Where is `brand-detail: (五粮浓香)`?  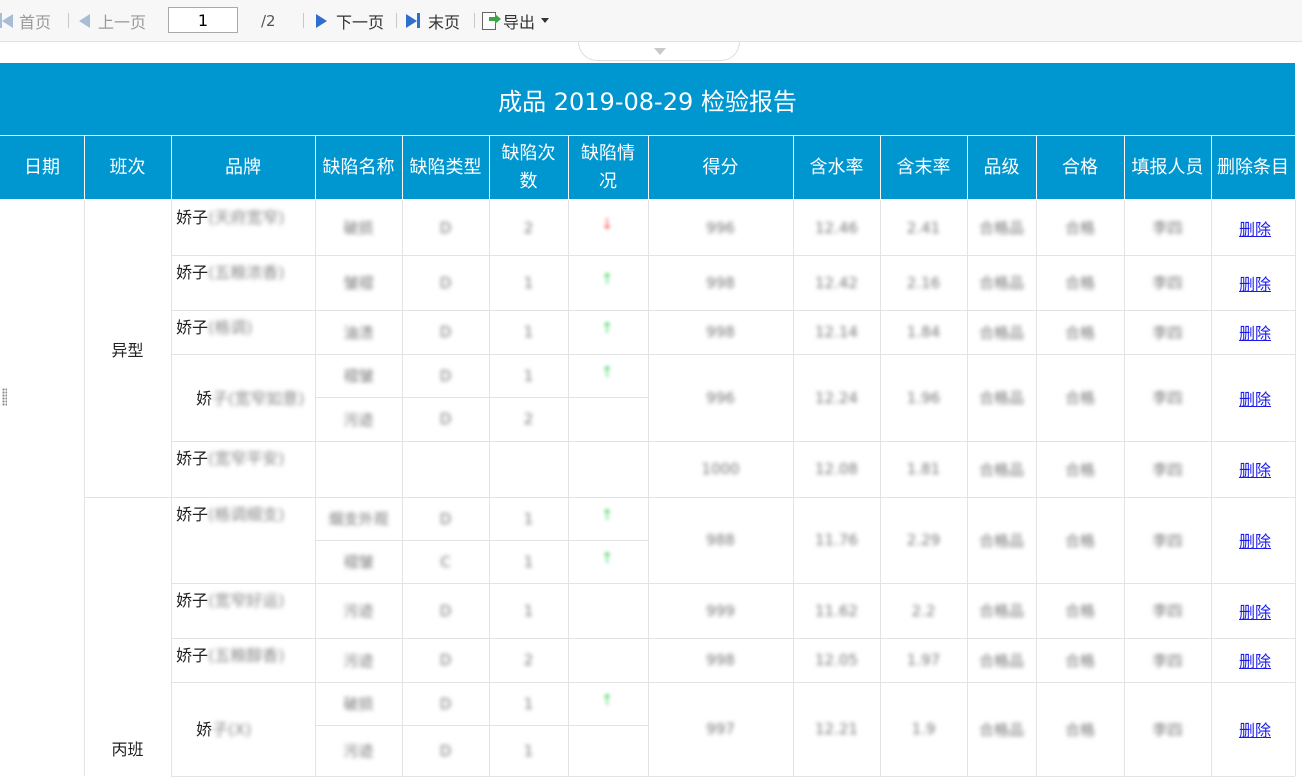 brand-detail: (五粮浓香) is located at coordinates (246, 272).